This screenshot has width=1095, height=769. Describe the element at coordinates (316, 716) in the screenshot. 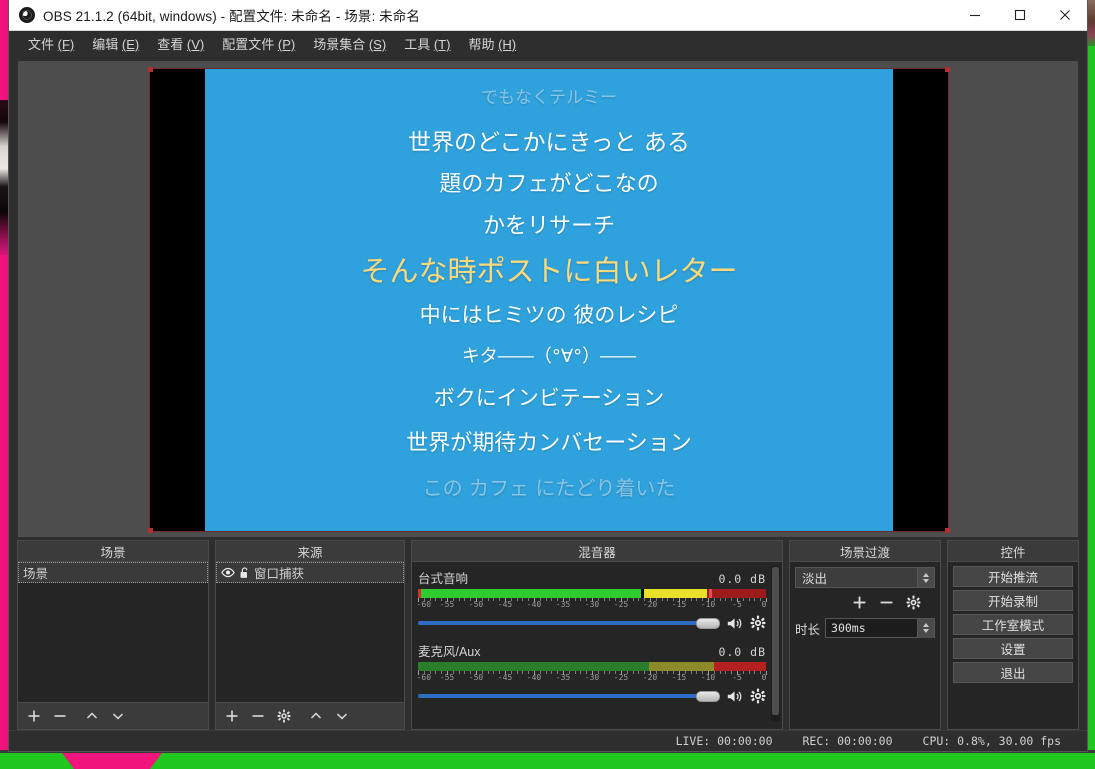

I see `move-source-up-button` at that location.